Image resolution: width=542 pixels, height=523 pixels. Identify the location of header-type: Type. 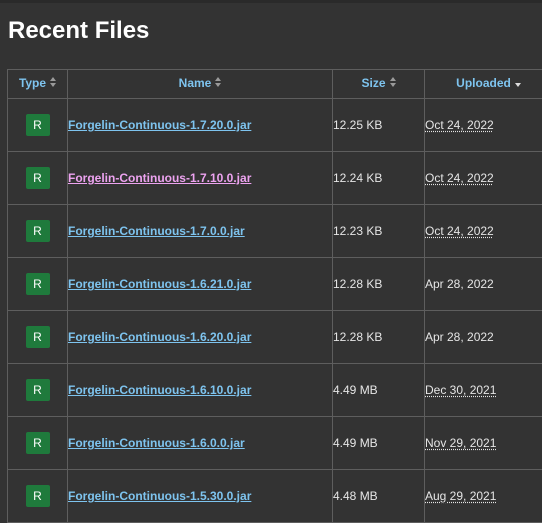
(38, 84).